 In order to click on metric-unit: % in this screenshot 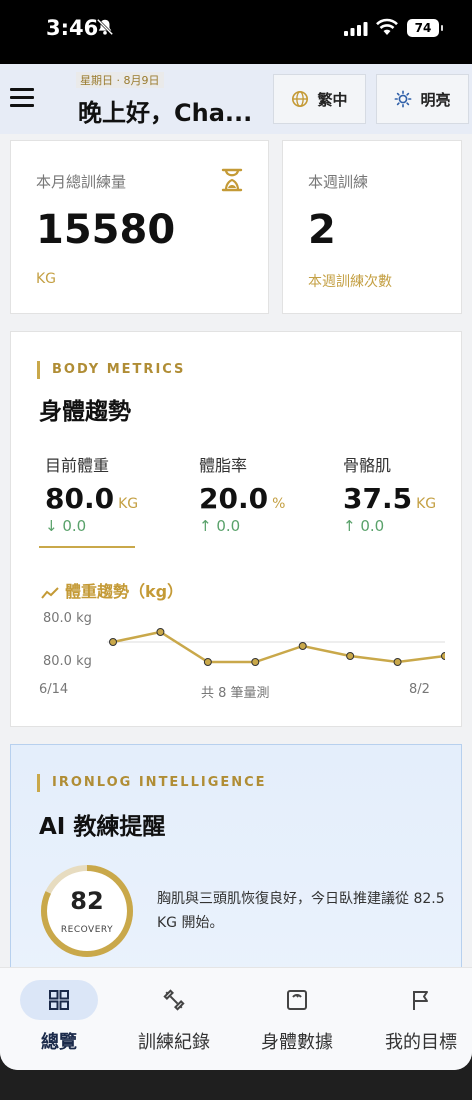, I will do `click(279, 504)`.